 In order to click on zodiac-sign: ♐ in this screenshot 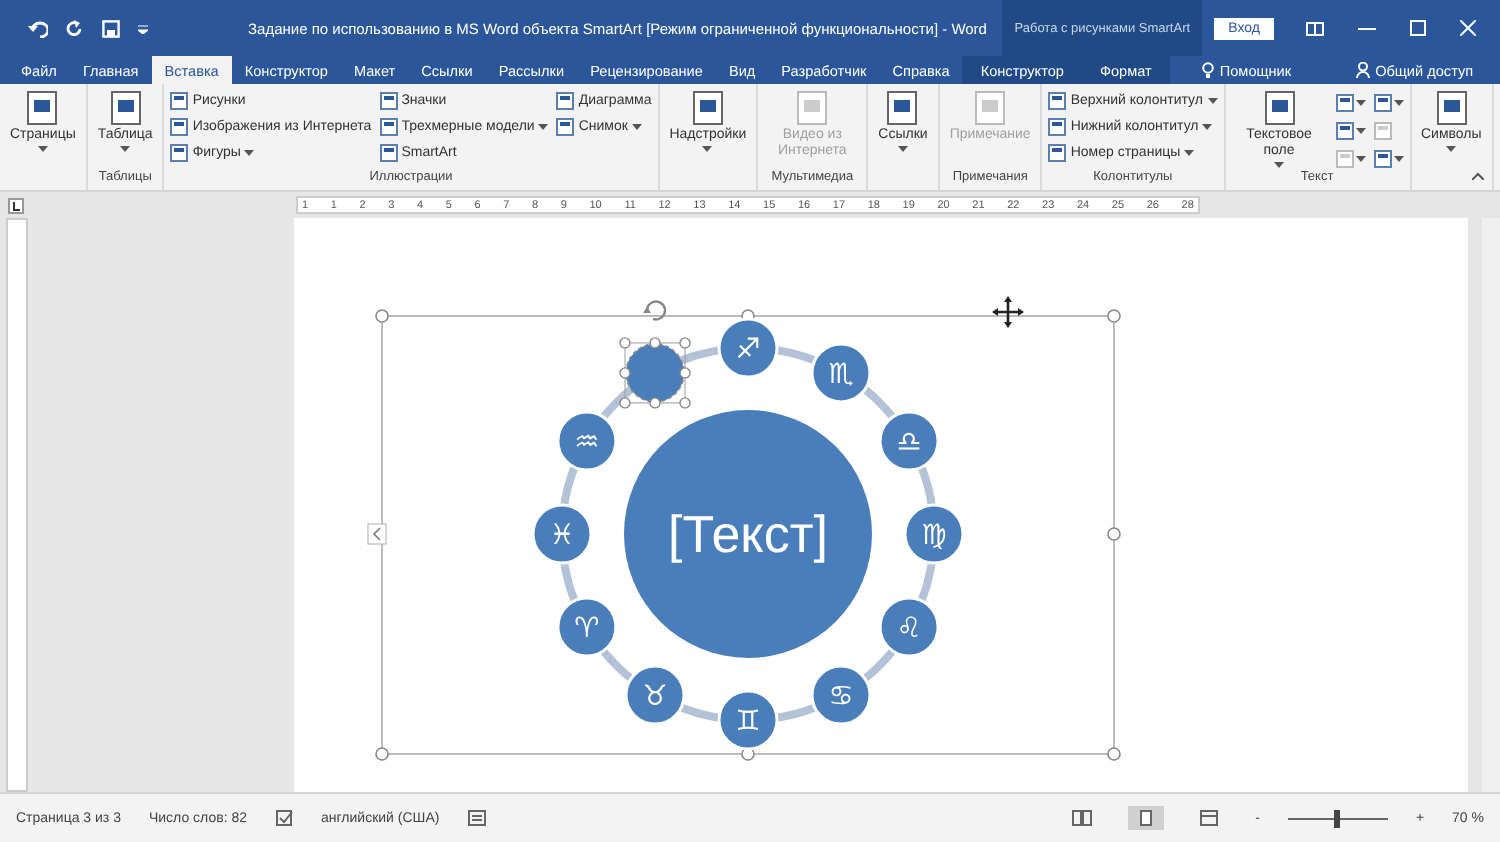, I will do `click(748, 350)`.